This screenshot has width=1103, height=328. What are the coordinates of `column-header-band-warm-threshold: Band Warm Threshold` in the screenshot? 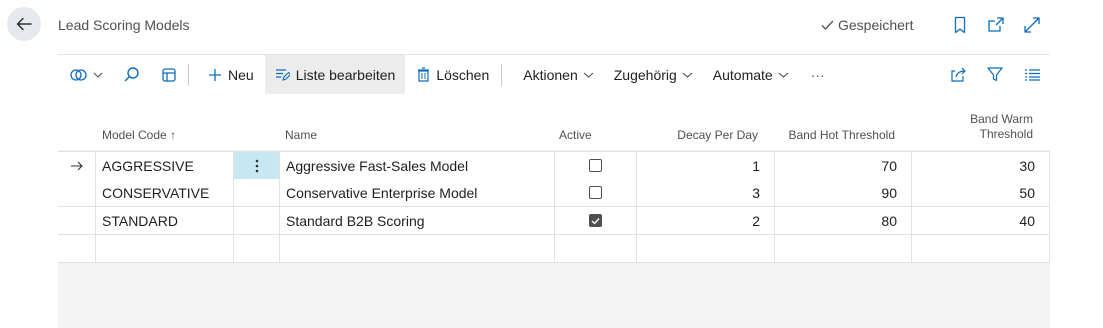 It's located at (982, 127).